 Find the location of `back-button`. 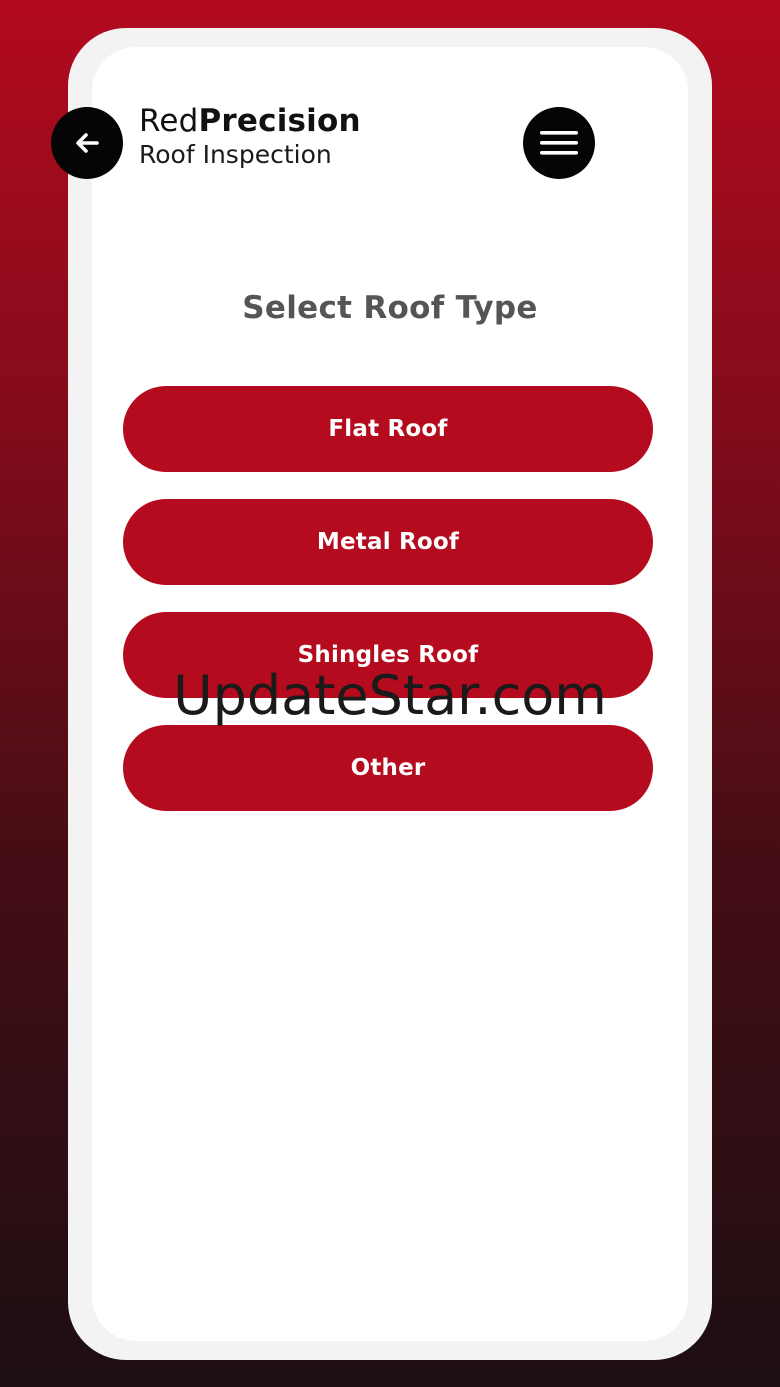

back-button is located at coordinates (87, 143).